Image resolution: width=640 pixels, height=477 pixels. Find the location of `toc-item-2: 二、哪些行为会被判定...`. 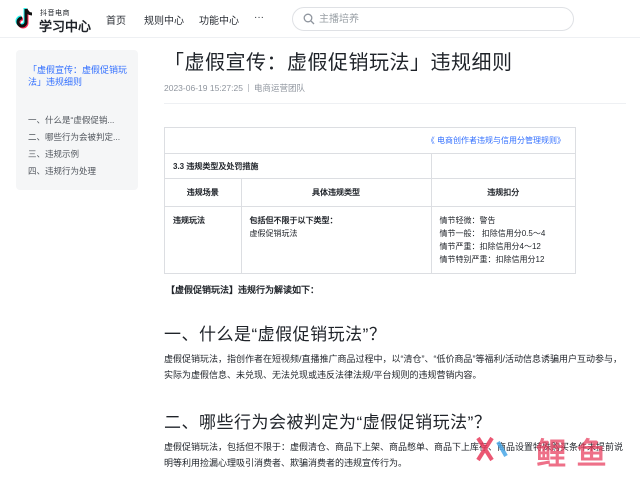

toc-item-2: 二、哪些行为会被判定... is located at coordinates (74, 137).